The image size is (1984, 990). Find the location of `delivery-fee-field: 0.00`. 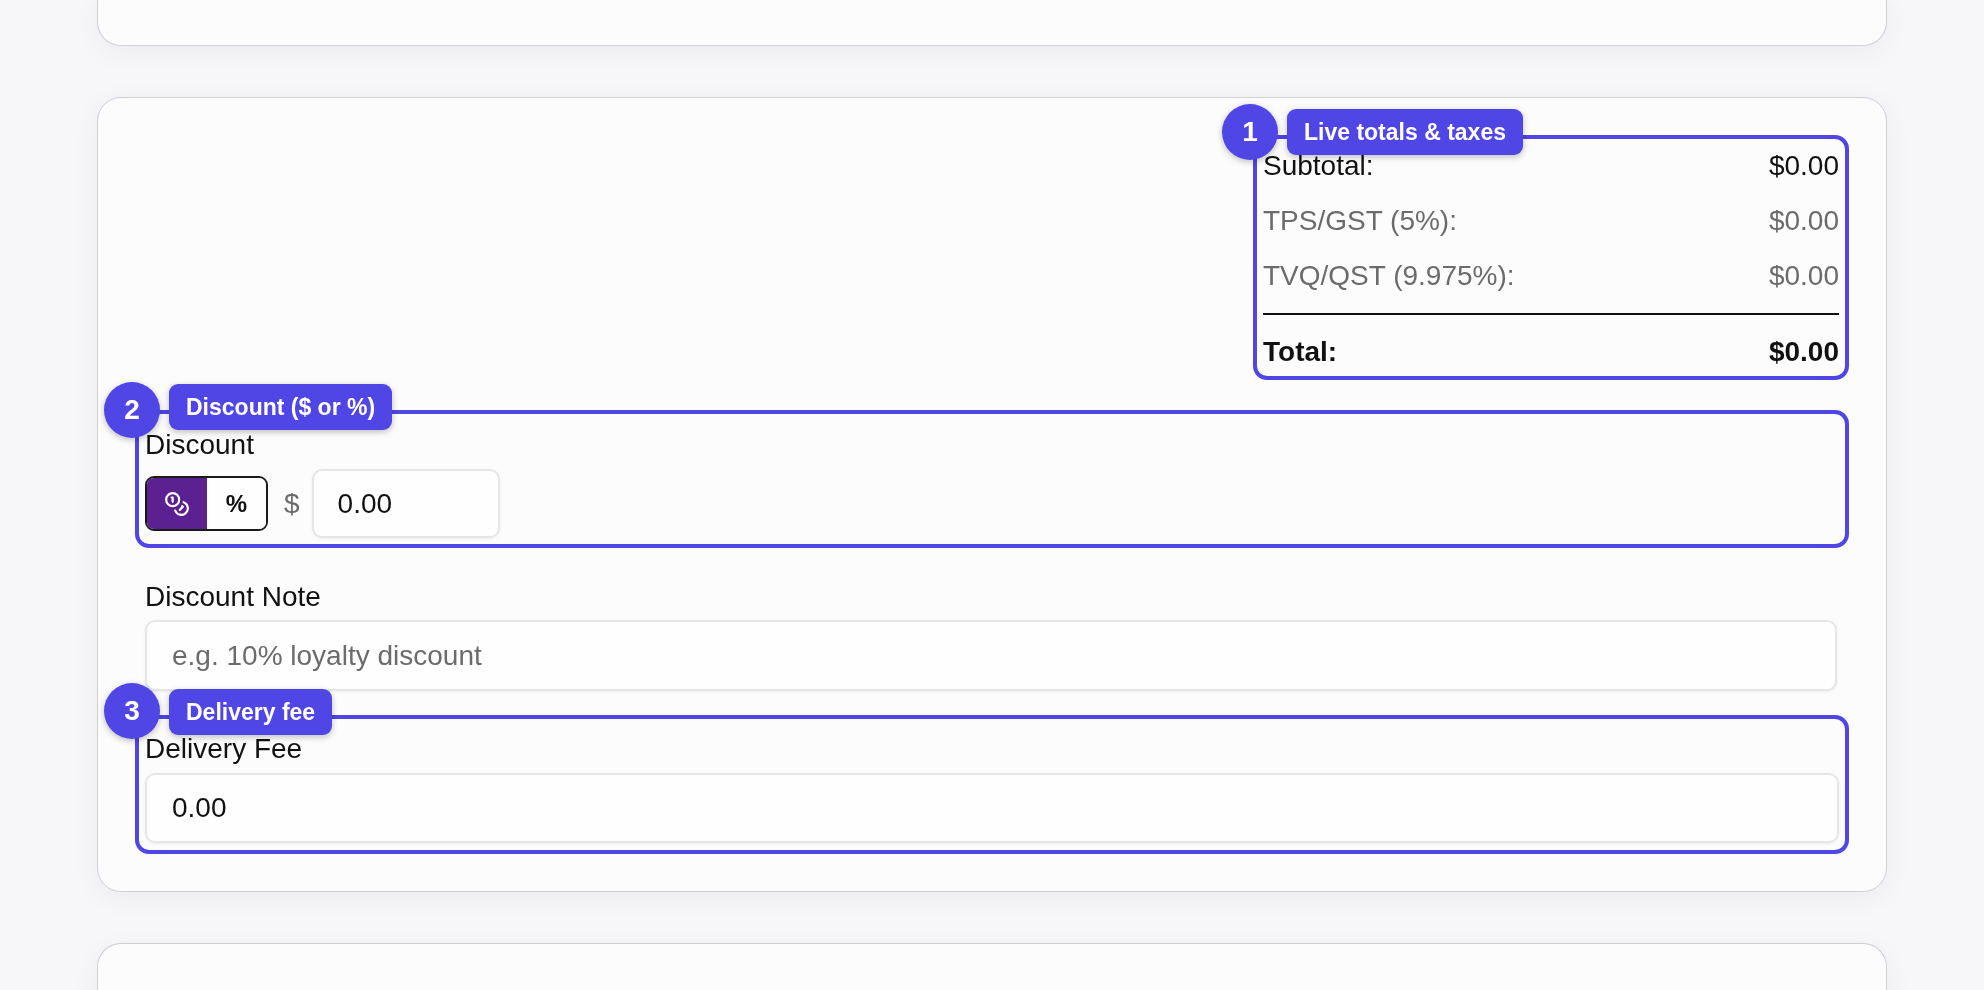

delivery-fee-field: 0.00 is located at coordinates (992, 808).